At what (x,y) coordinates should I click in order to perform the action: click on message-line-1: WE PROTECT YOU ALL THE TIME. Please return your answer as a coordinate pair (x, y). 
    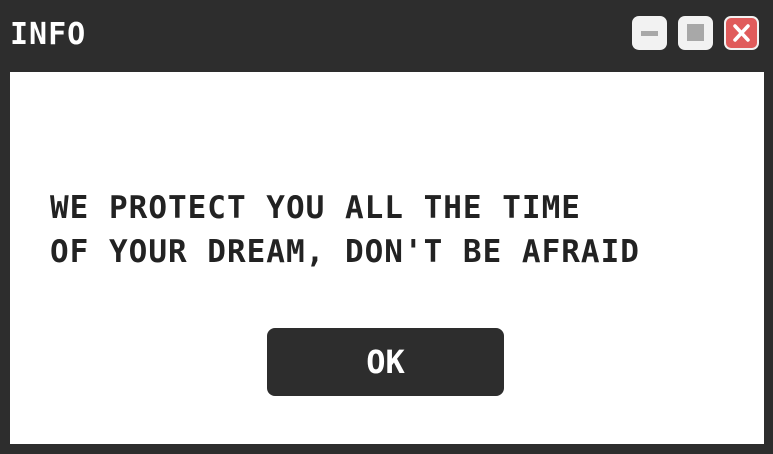
    Looking at the image, I should click on (315, 208).